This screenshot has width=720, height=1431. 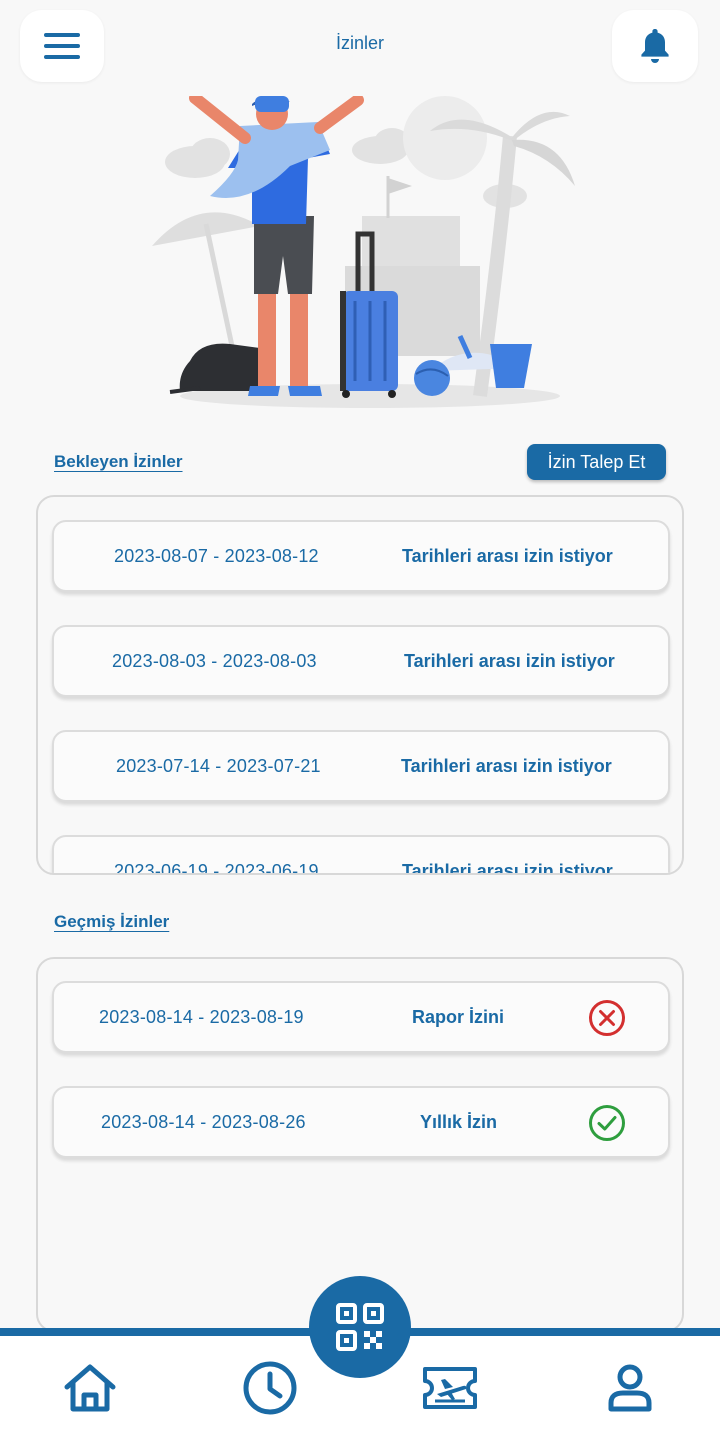 I want to click on request-leave-button: İzin Talep Et, so click(x=596, y=462).